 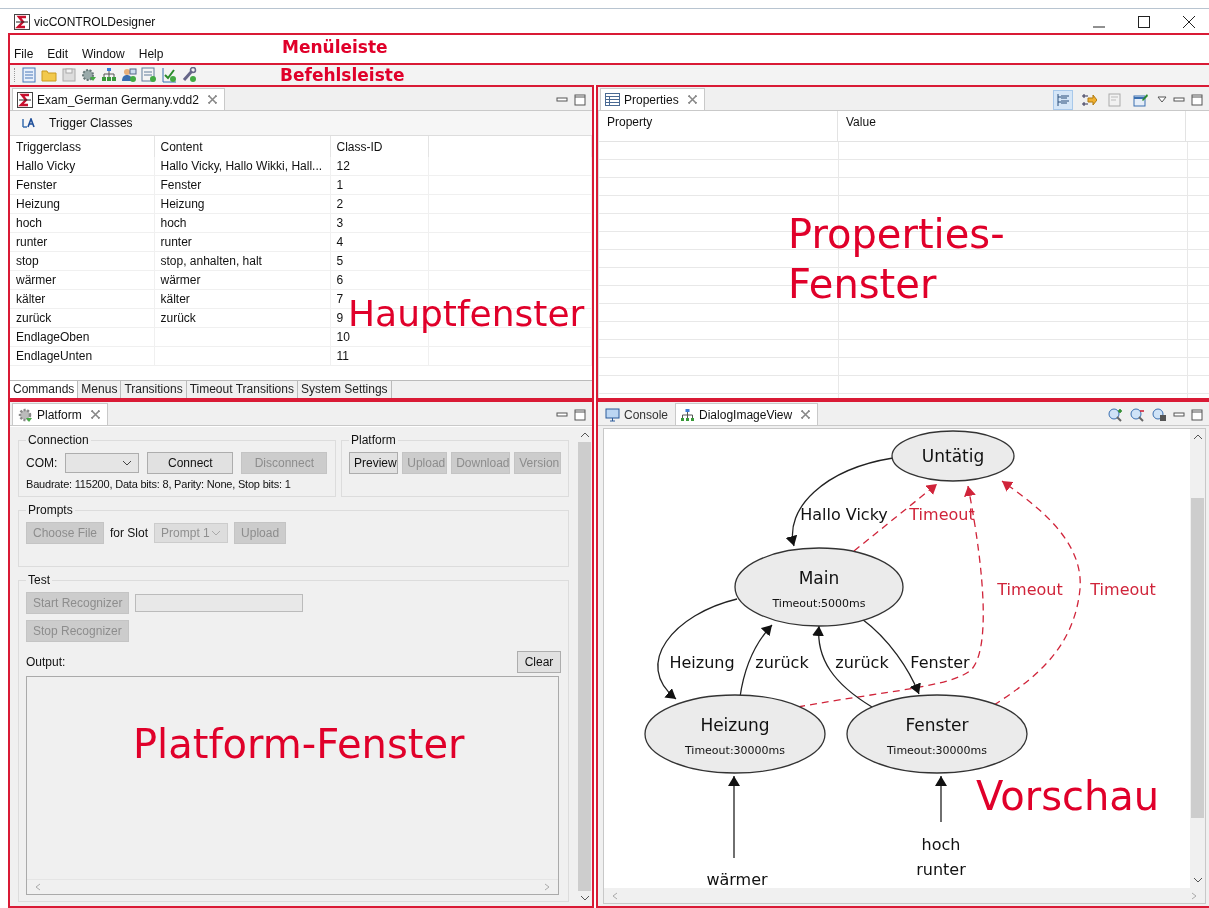 What do you see at coordinates (95, 22) in the screenshot?
I see `window-title: vicCONTROLDesigner` at bounding box center [95, 22].